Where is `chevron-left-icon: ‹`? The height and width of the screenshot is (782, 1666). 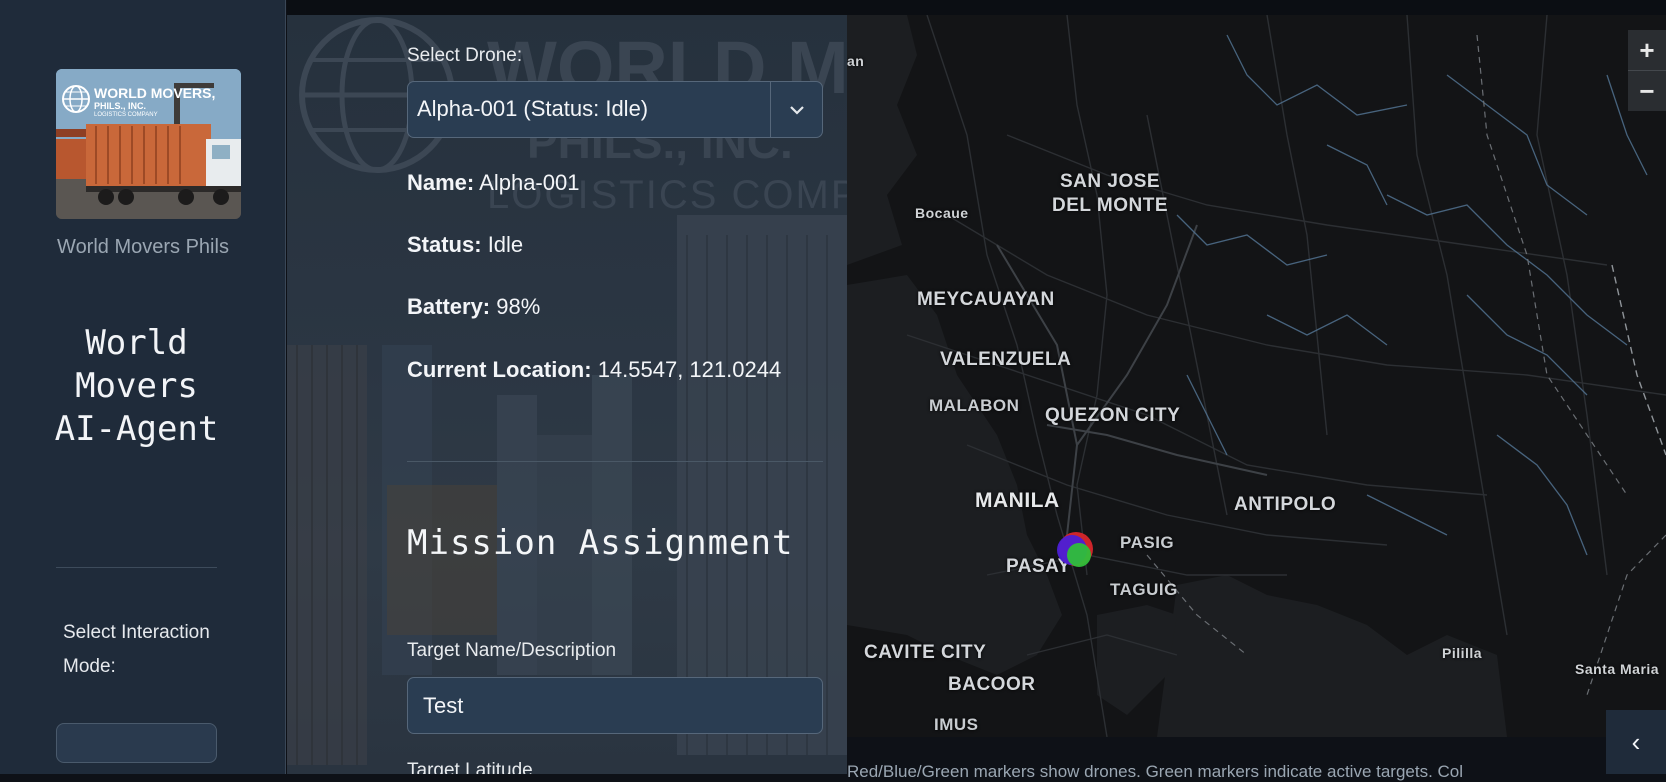 chevron-left-icon: ‹ is located at coordinates (1636, 741).